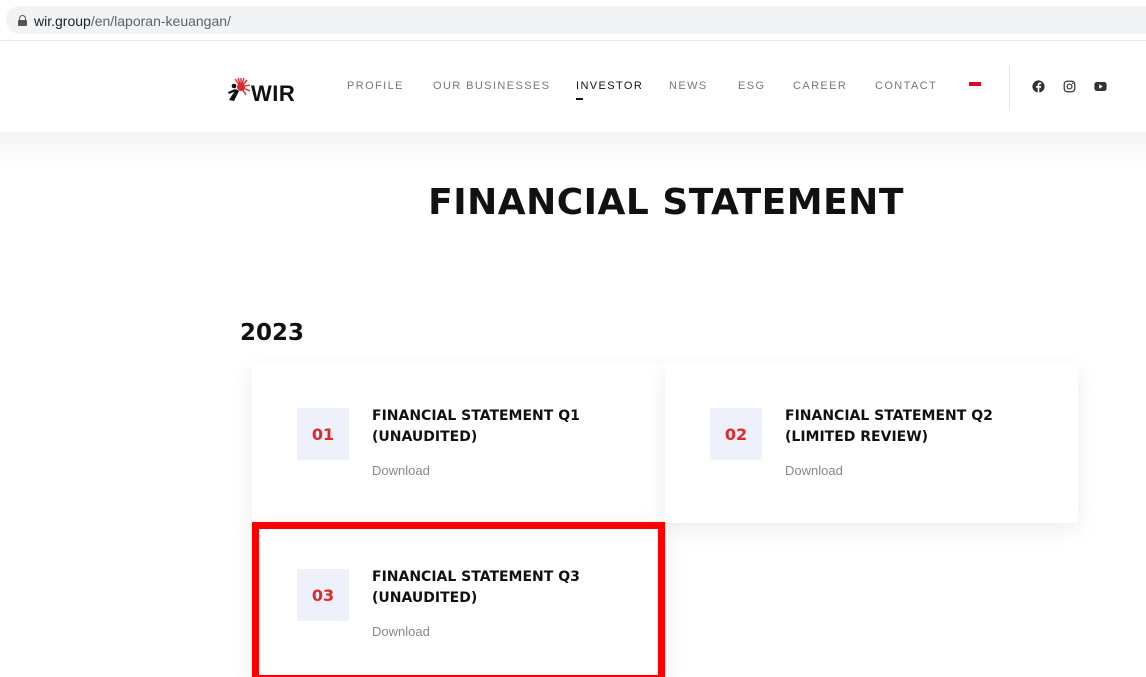 The image size is (1146, 677). Describe the element at coordinates (22, 20) in the screenshot. I see `lock-icon` at that location.